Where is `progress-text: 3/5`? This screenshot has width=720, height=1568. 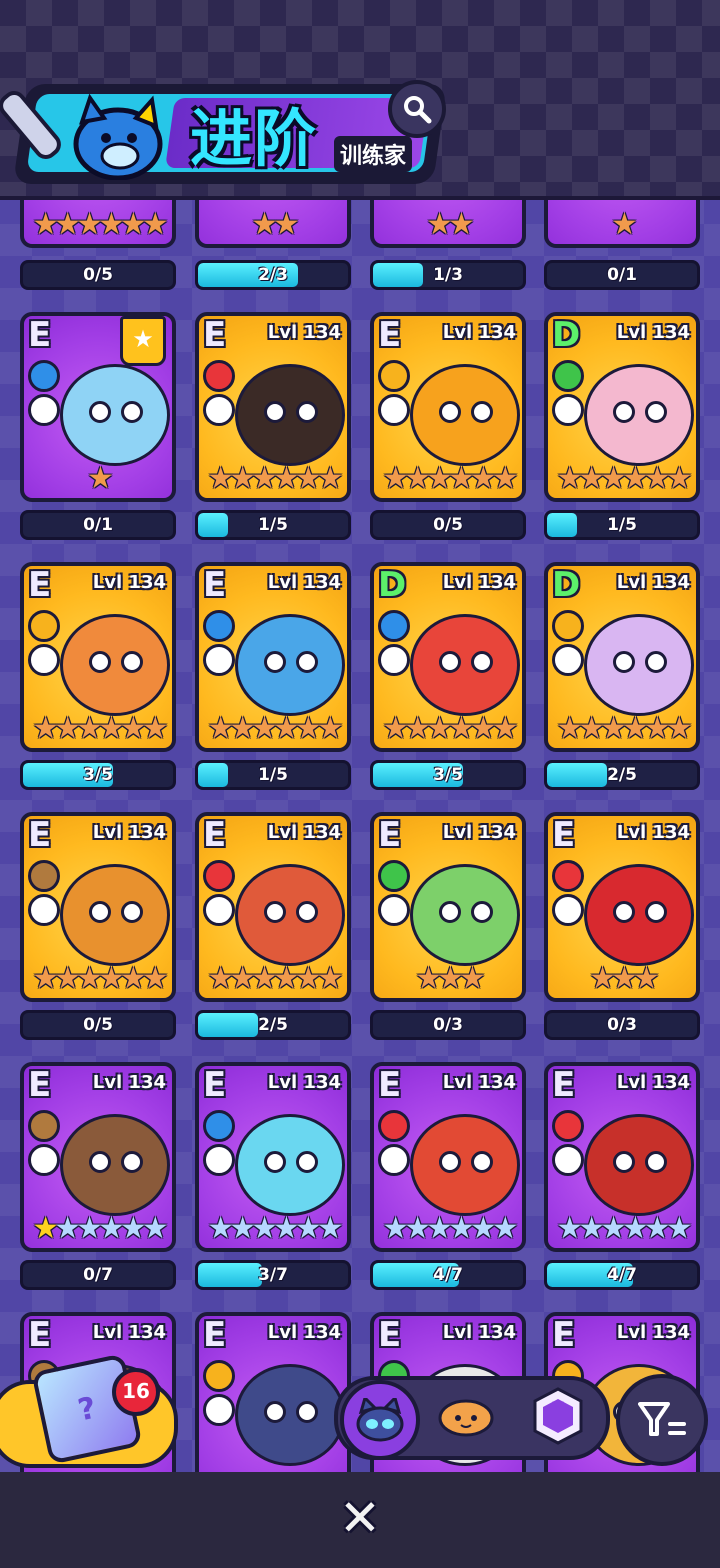
progress-text: 3/5 is located at coordinates (98, 775).